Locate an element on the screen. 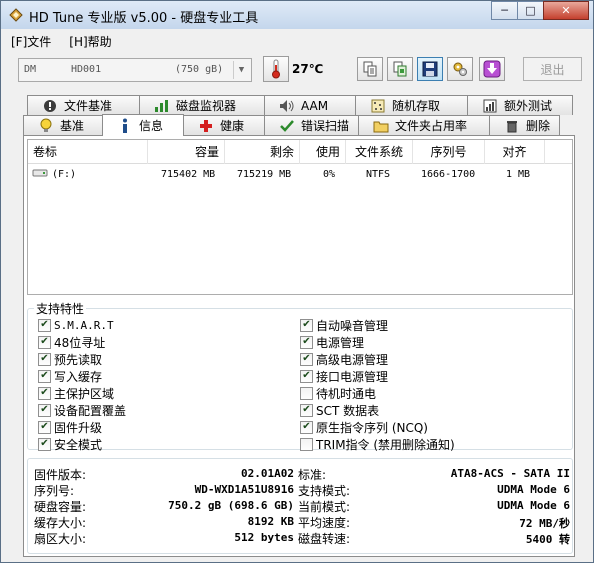  thermometer-button is located at coordinates (276, 69).